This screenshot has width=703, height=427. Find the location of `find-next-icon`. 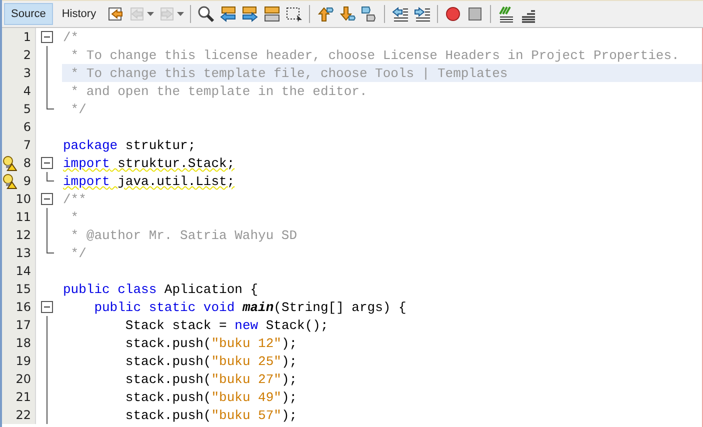

find-next-icon is located at coordinates (250, 14).